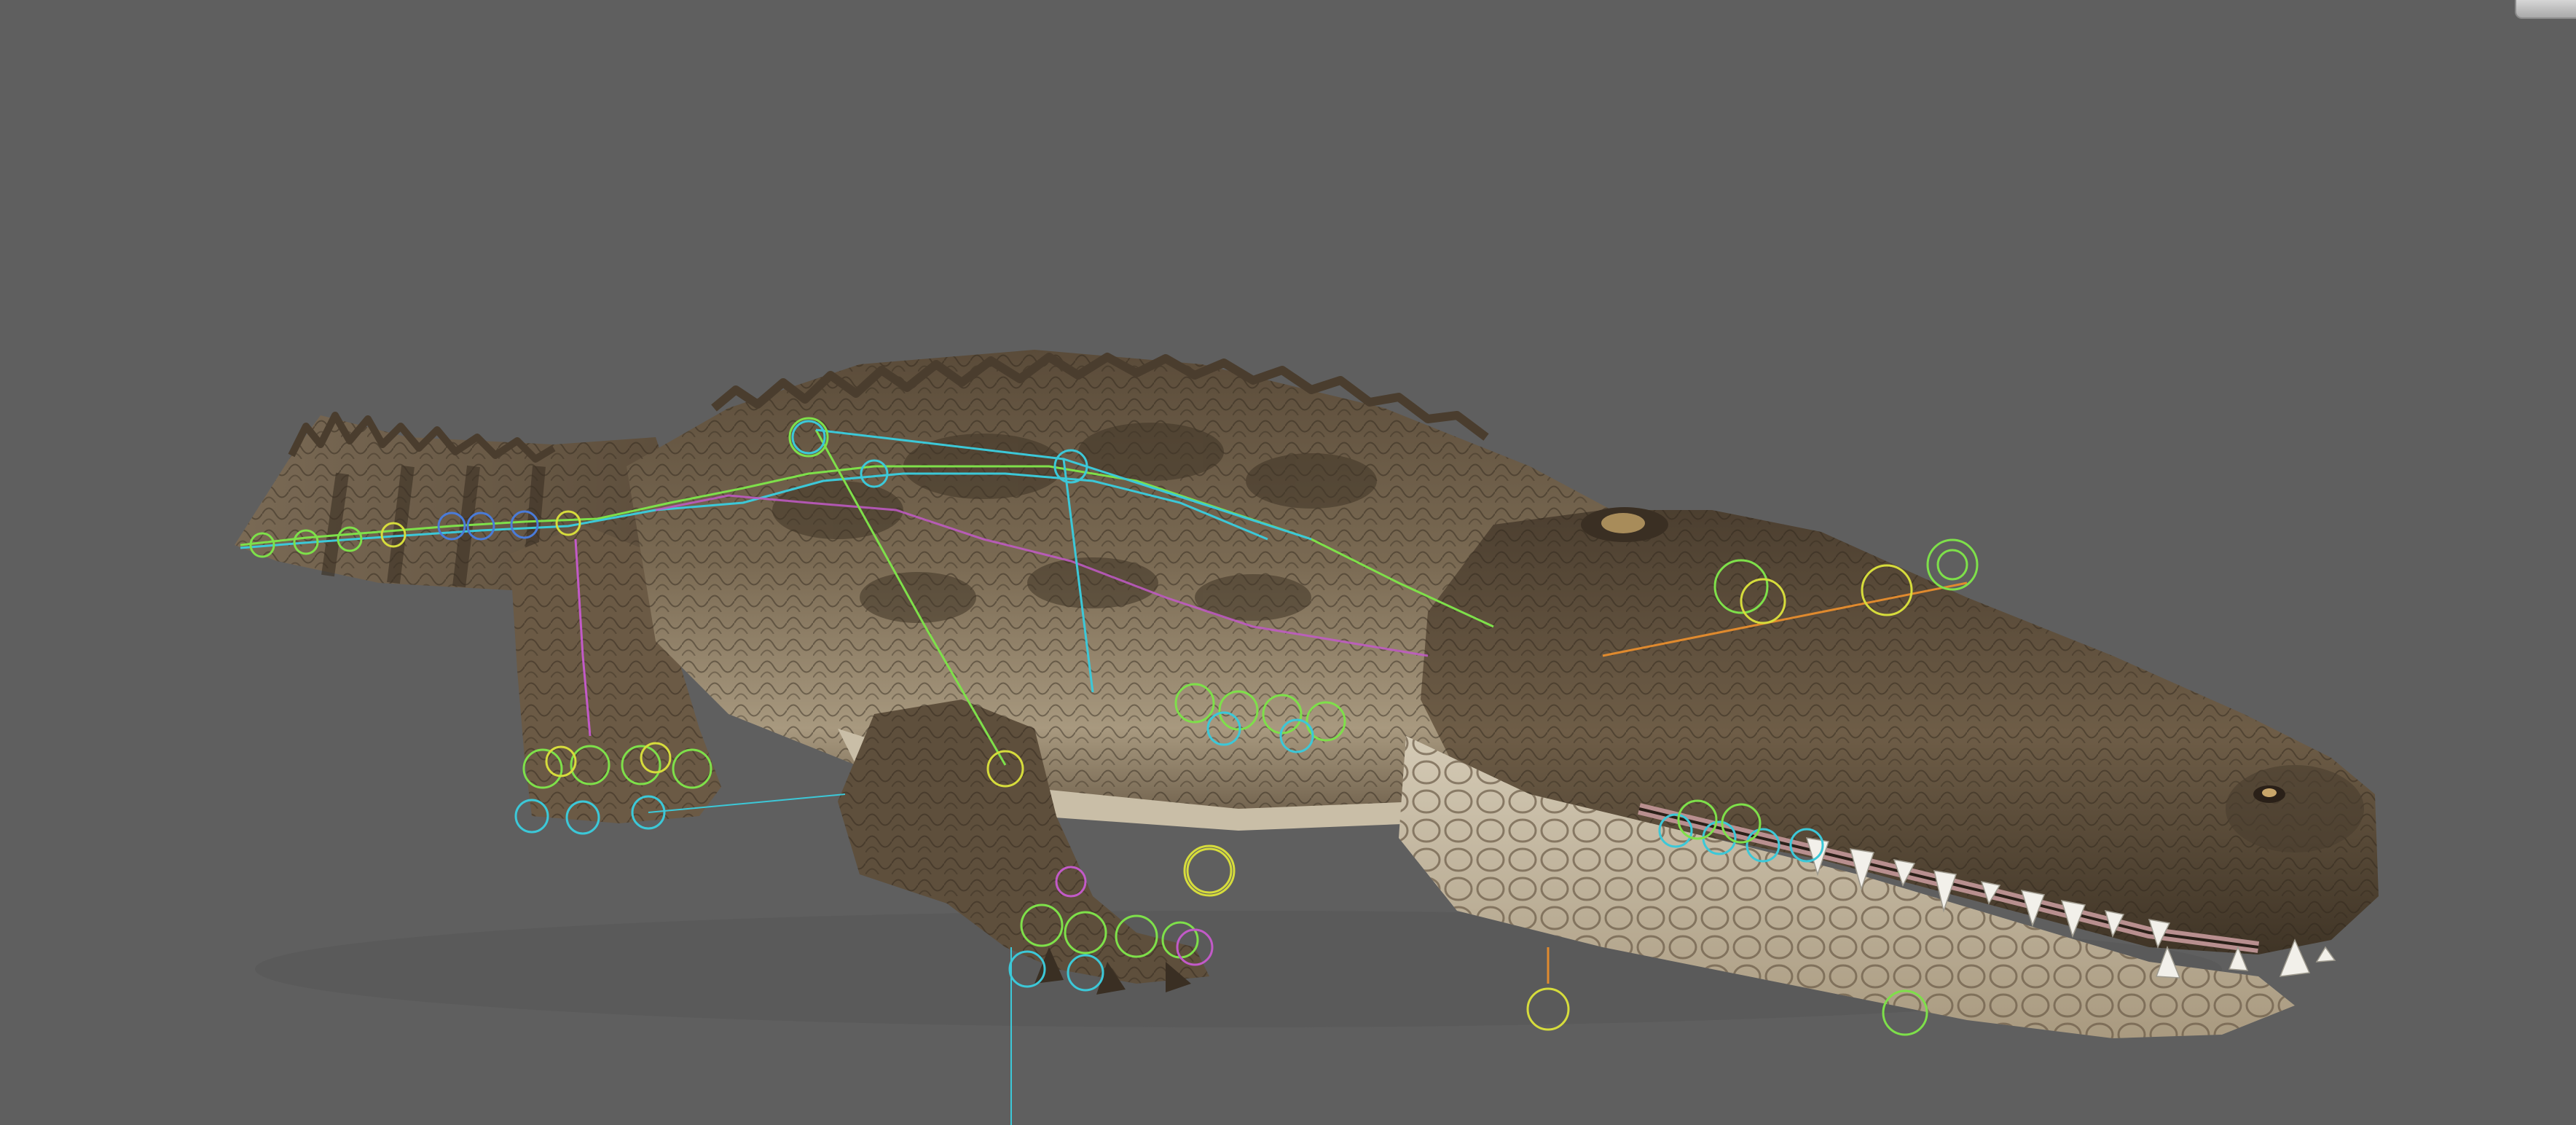 This screenshot has width=2576, height=1125. What do you see at coordinates (1624, 524) in the screenshot?
I see `crocodile-eye` at bounding box center [1624, 524].